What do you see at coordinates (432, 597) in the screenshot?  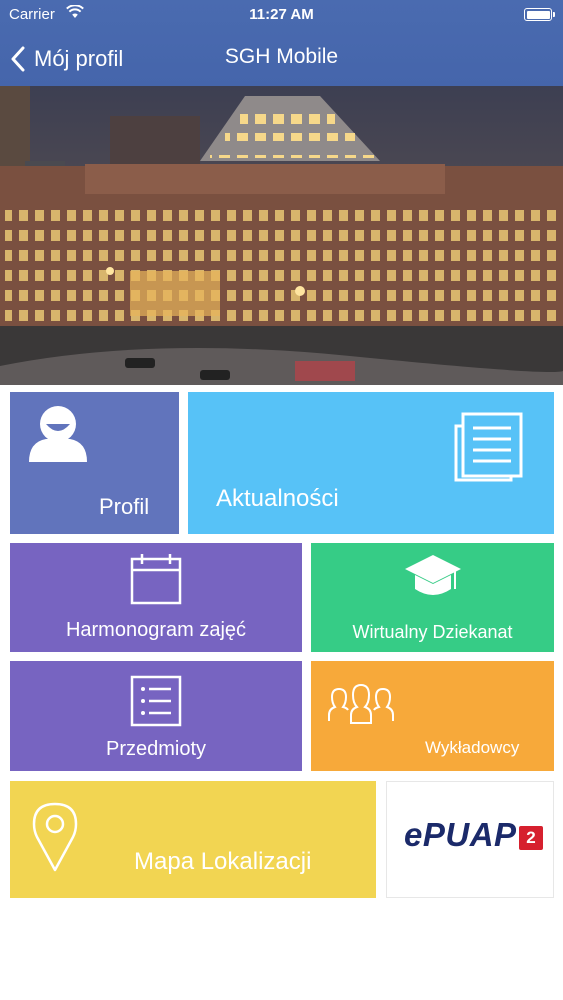 I see `virtual-deanery-tile: Wirtualny Dziekanat` at bounding box center [432, 597].